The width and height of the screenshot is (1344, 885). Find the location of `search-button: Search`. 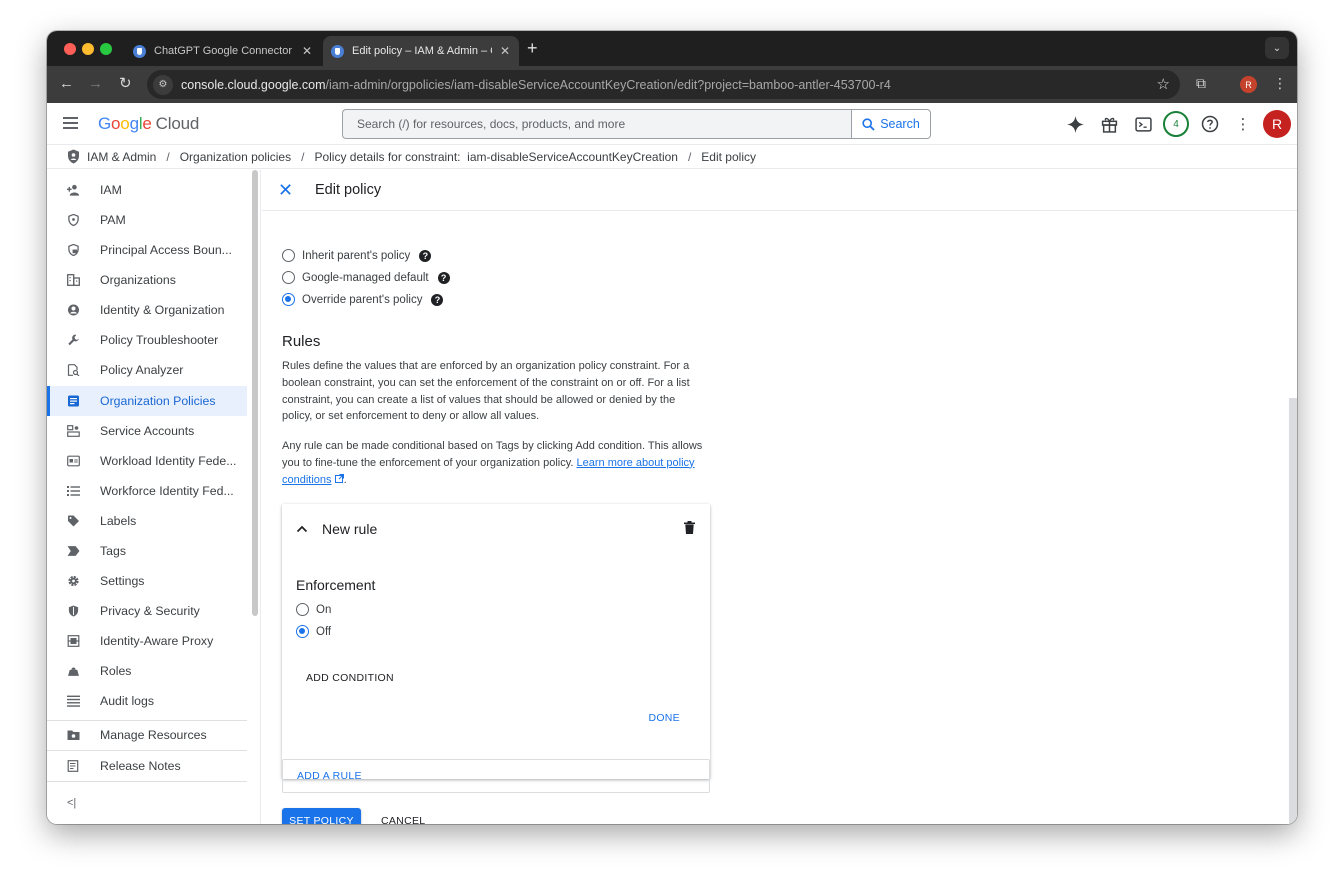

search-button: Search is located at coordinates (891, 124).